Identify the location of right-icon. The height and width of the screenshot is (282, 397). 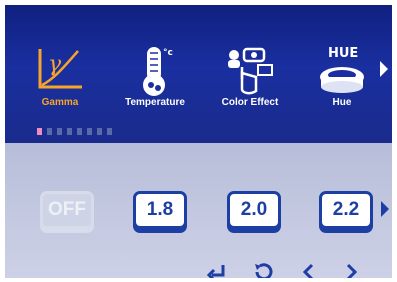
(351, 269).